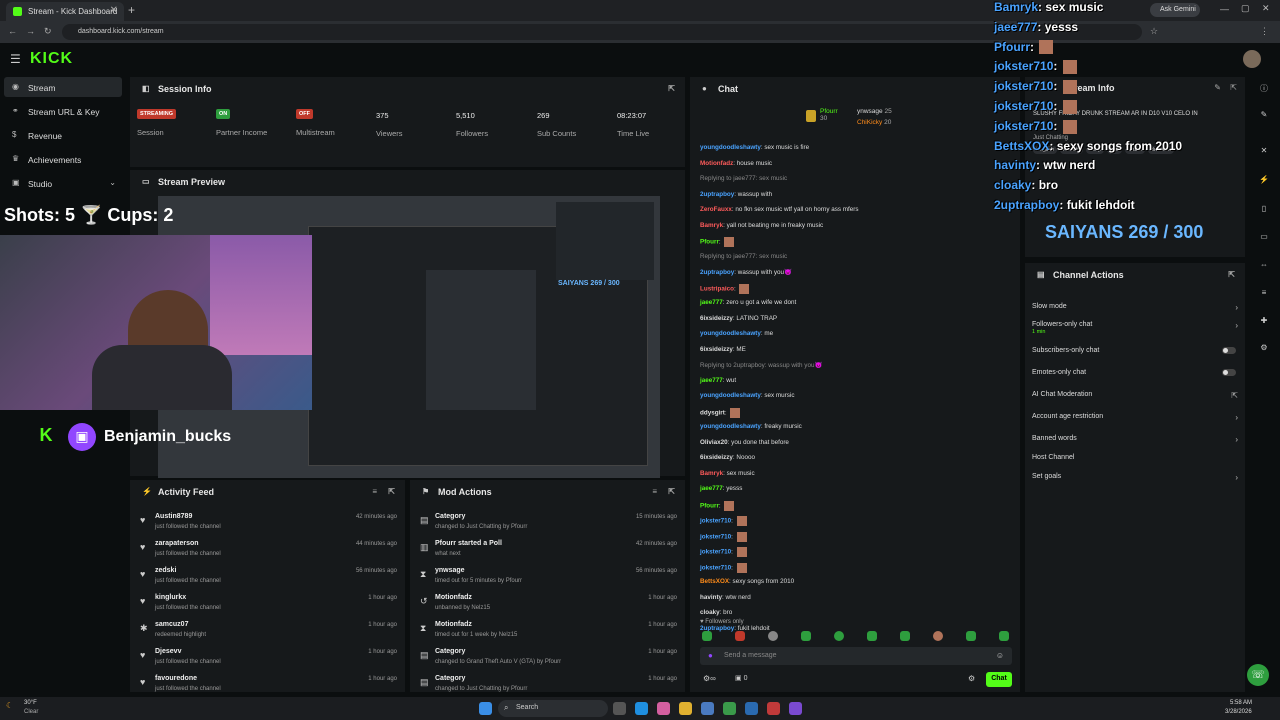  I want to click on chat-username: ddysgirt, so click(712, 412).